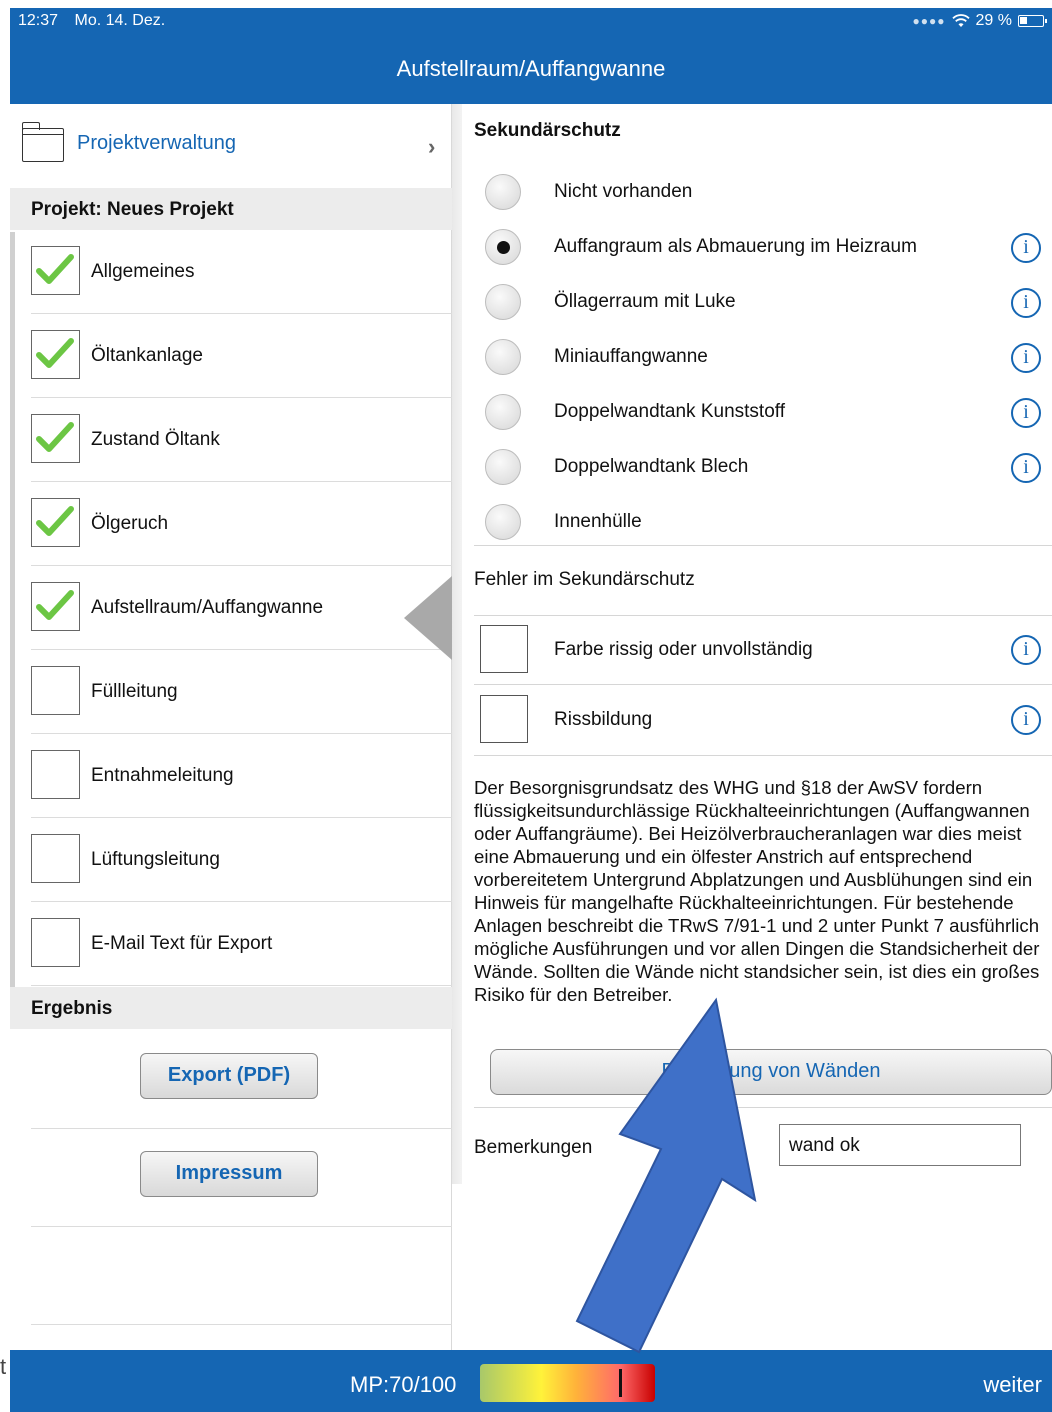  I want to click on sidebar-item: Füllleitung, so click(231, 692).